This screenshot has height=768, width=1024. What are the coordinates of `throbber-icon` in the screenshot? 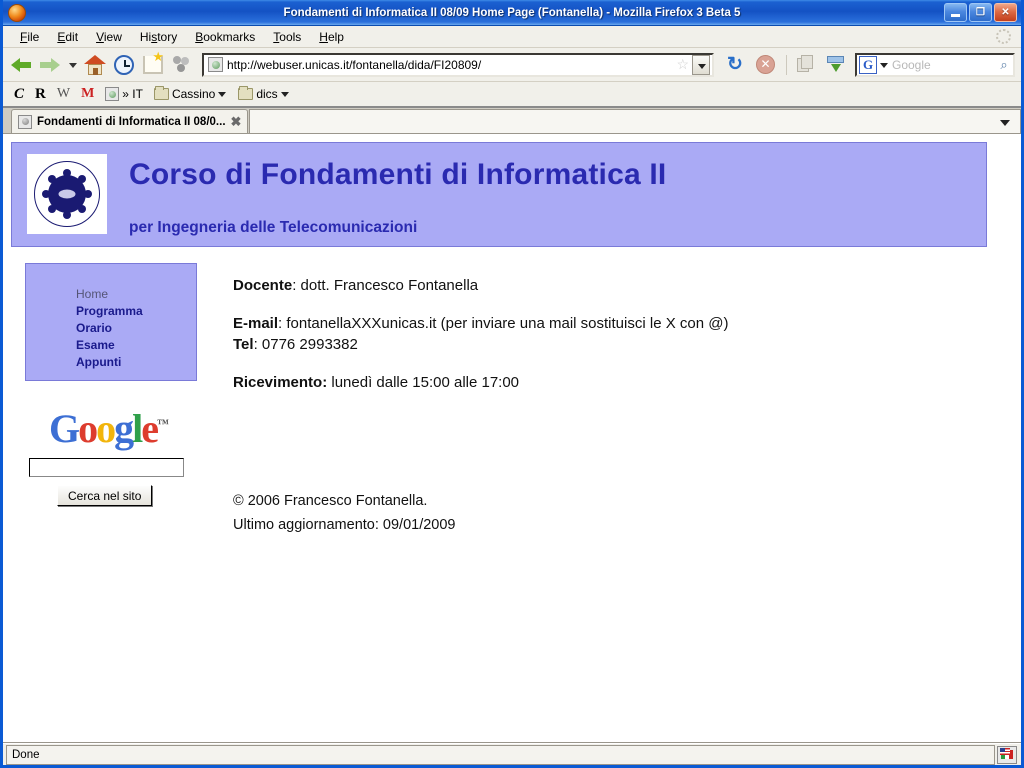 It's located at (1003, 36).